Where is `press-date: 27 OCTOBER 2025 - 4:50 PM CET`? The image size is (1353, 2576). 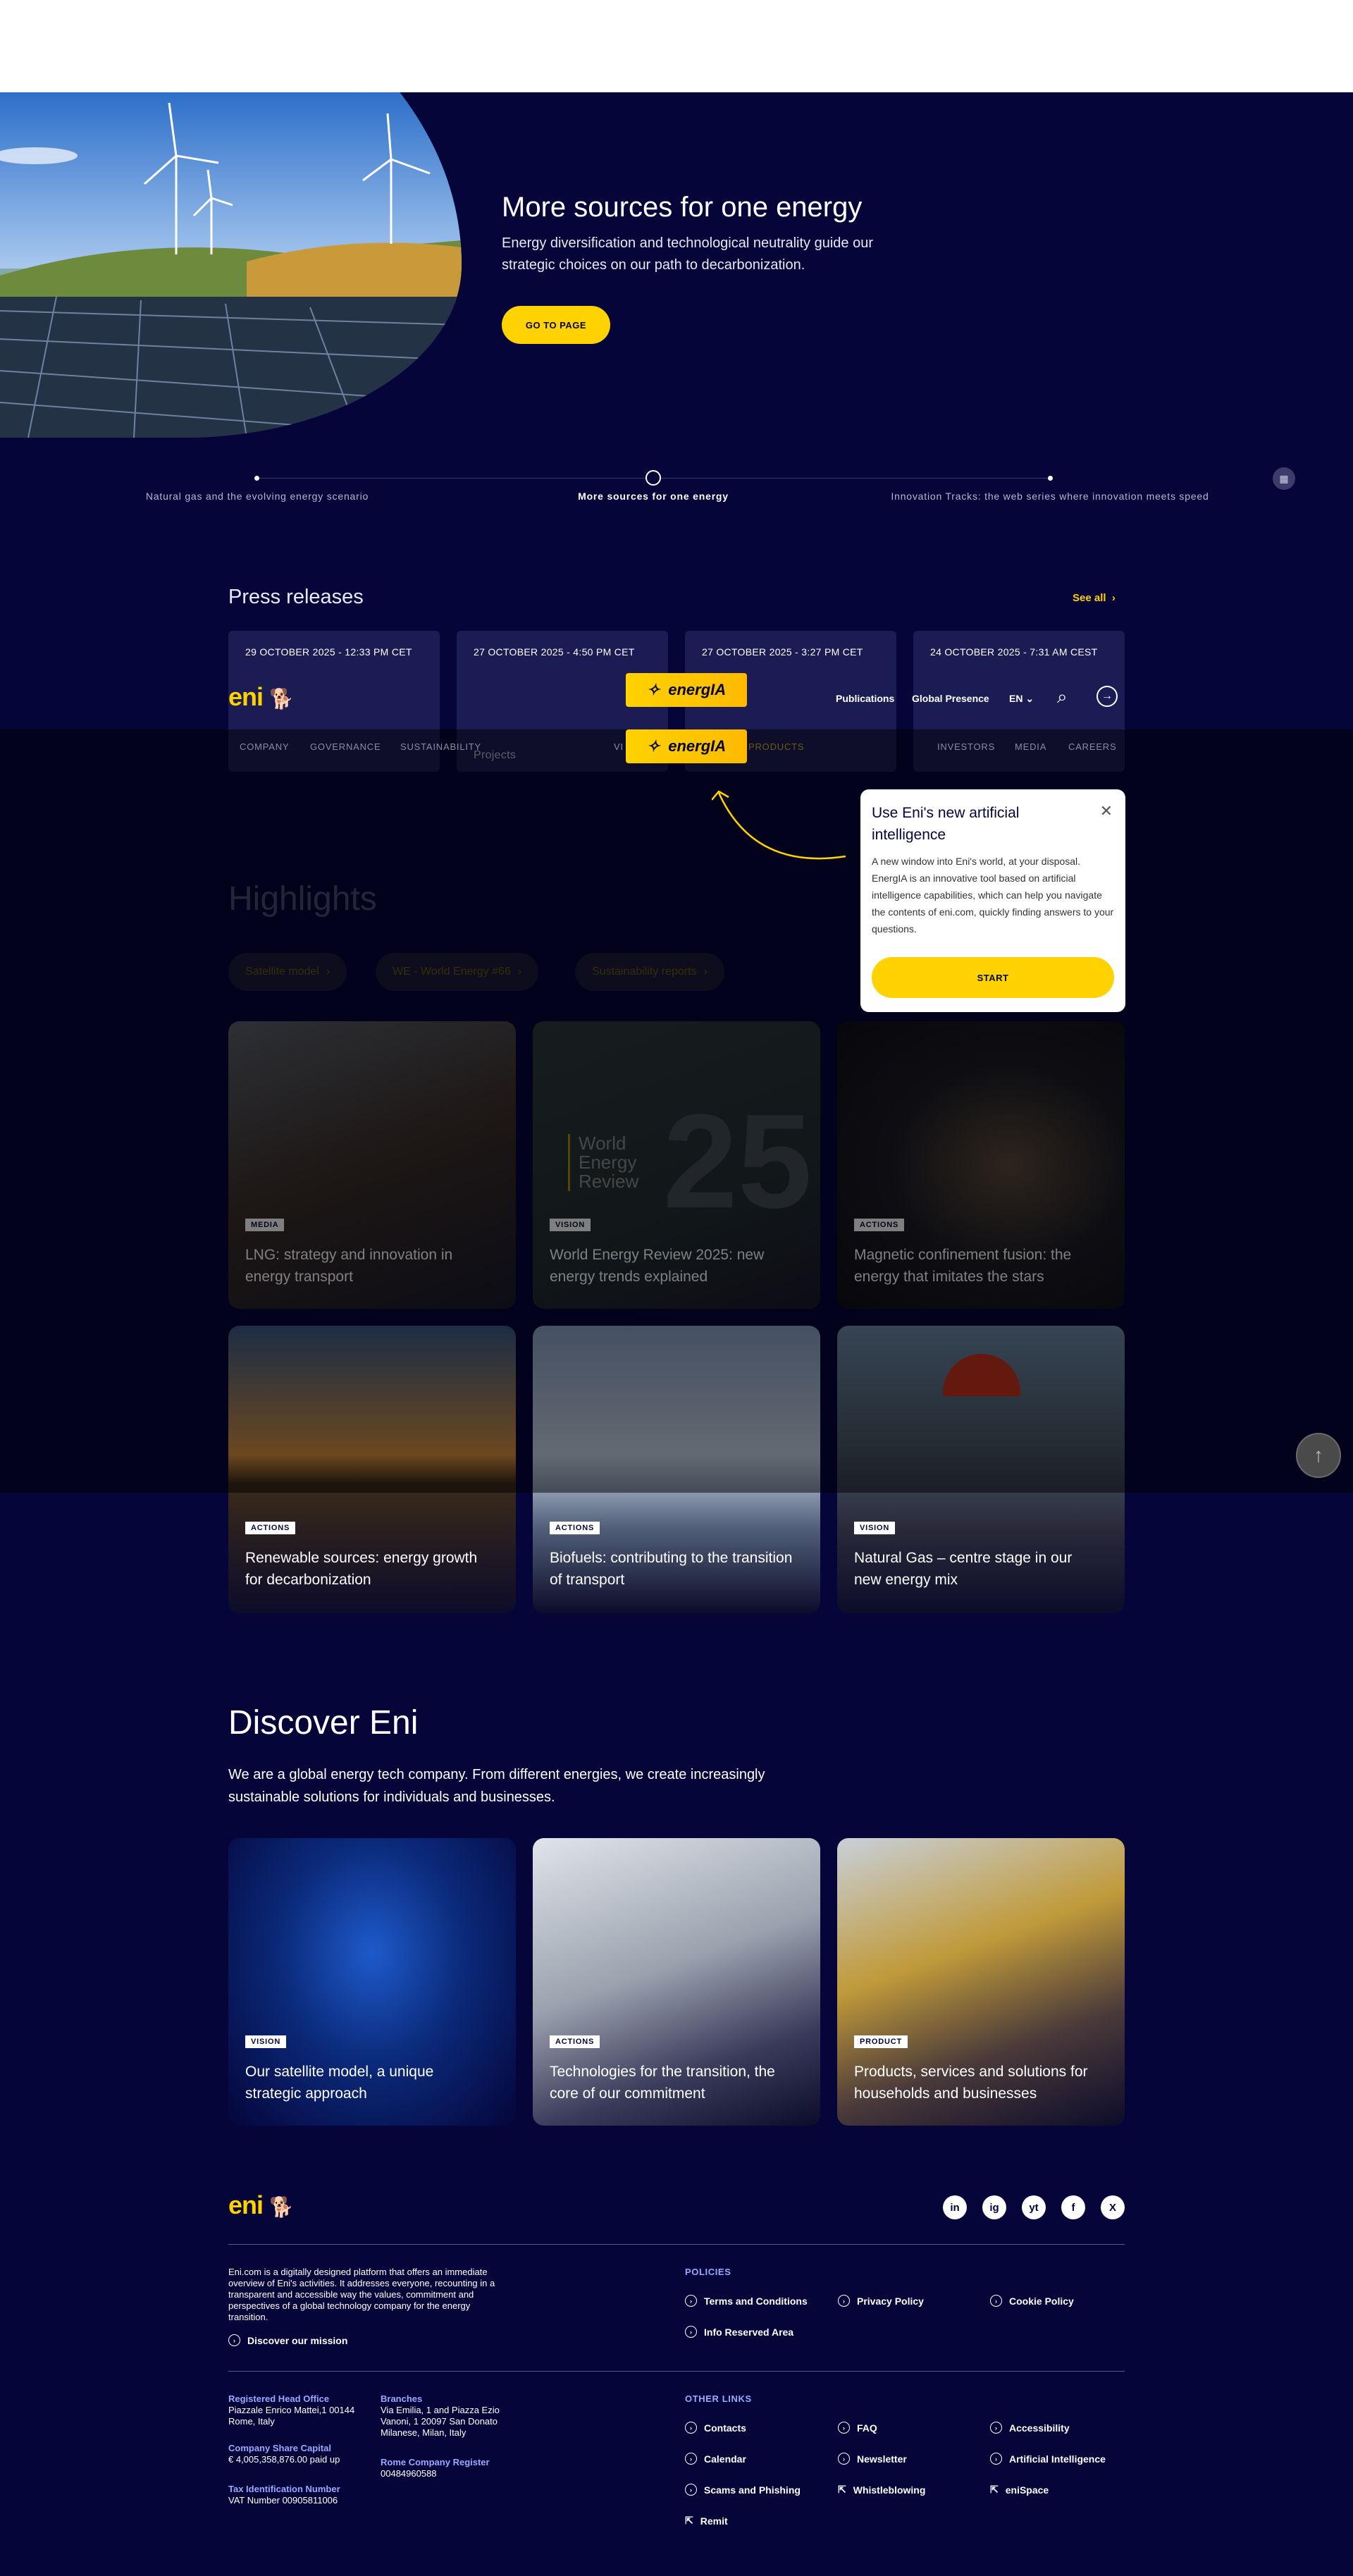
press-date: 27 OCTOBER 2025 - 4:50 PM CET is located at coordinates (555, 652).